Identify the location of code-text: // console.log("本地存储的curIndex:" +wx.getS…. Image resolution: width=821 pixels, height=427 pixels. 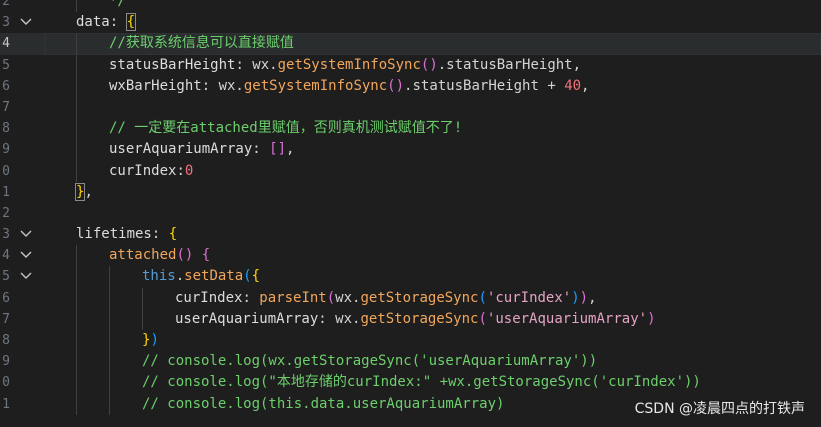
(421, 382).